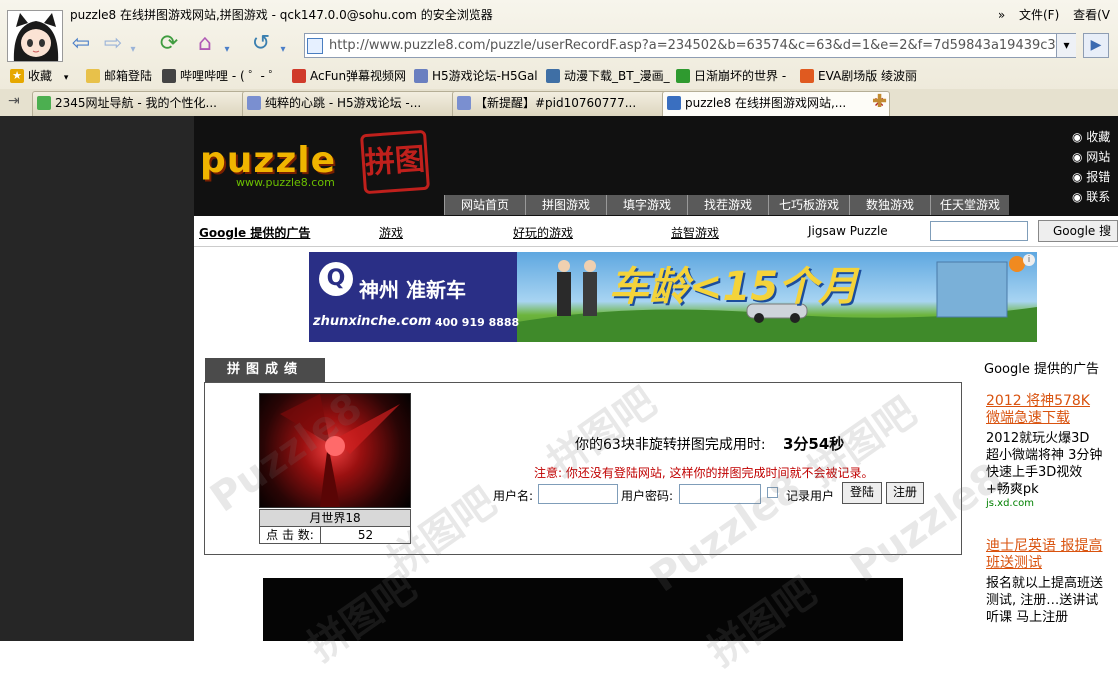 The image size is (1118, 677). I want to click on finish-time: 3分54秒, so click(814, 444).